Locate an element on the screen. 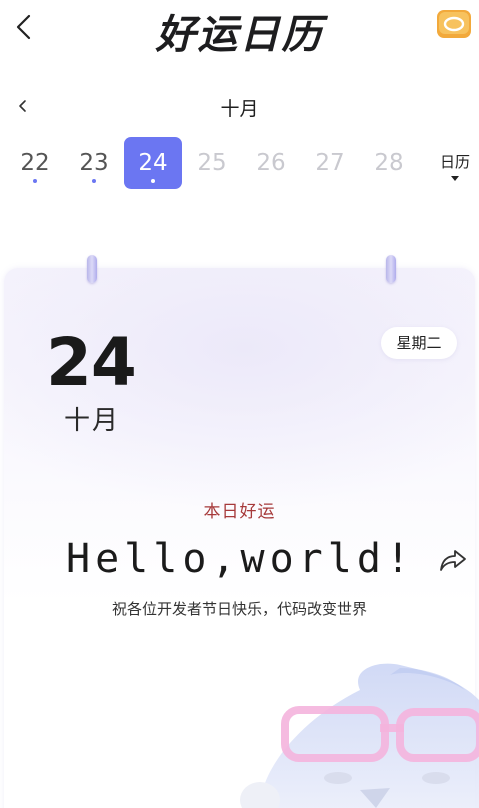 The height and width of the screenshot is (808, 479). day-number: 22 is located at coordinates (35, 163).